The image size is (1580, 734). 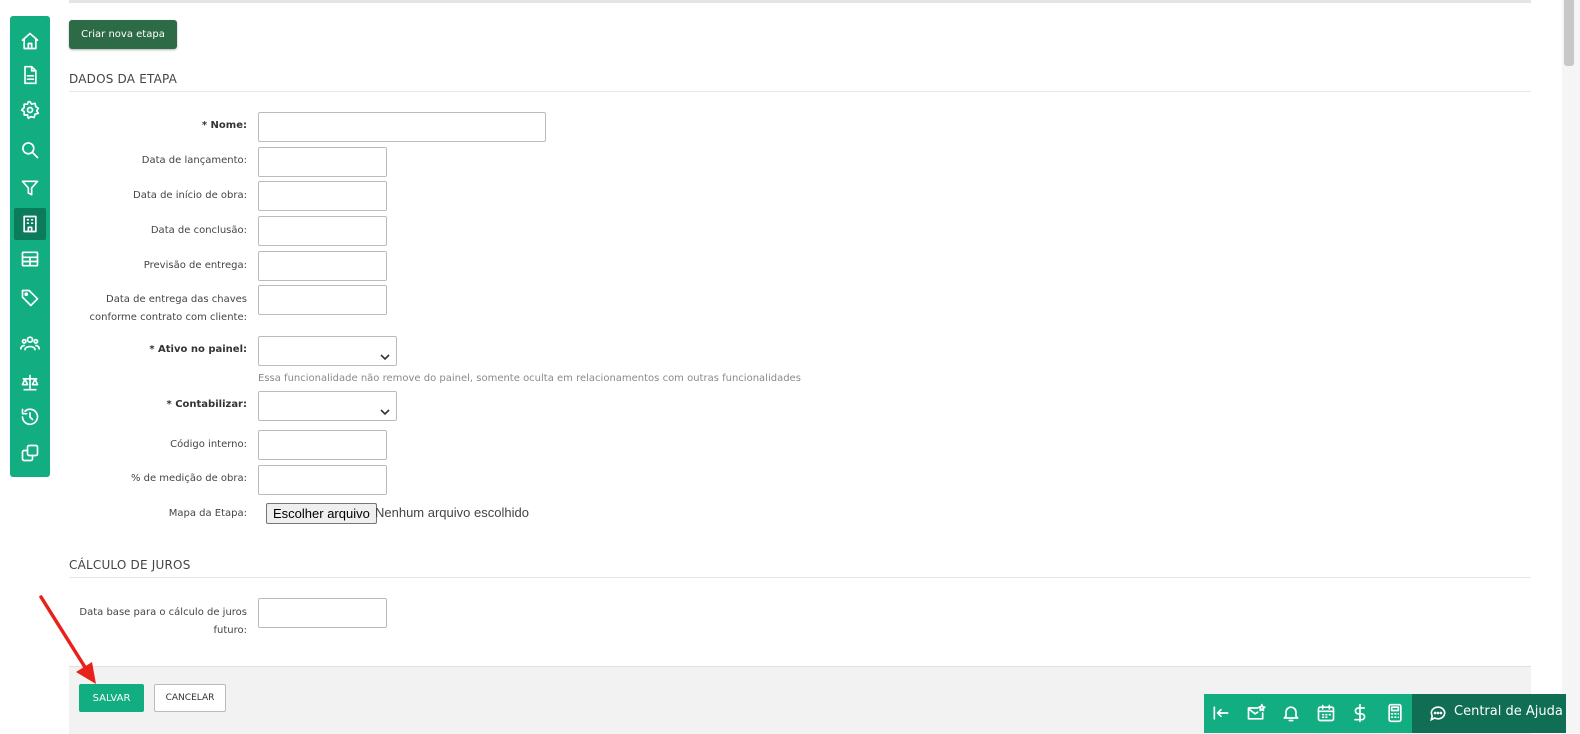 I want to click on delivery-forecast-label: Previsão de entrega:, so click(x=195, y=265).